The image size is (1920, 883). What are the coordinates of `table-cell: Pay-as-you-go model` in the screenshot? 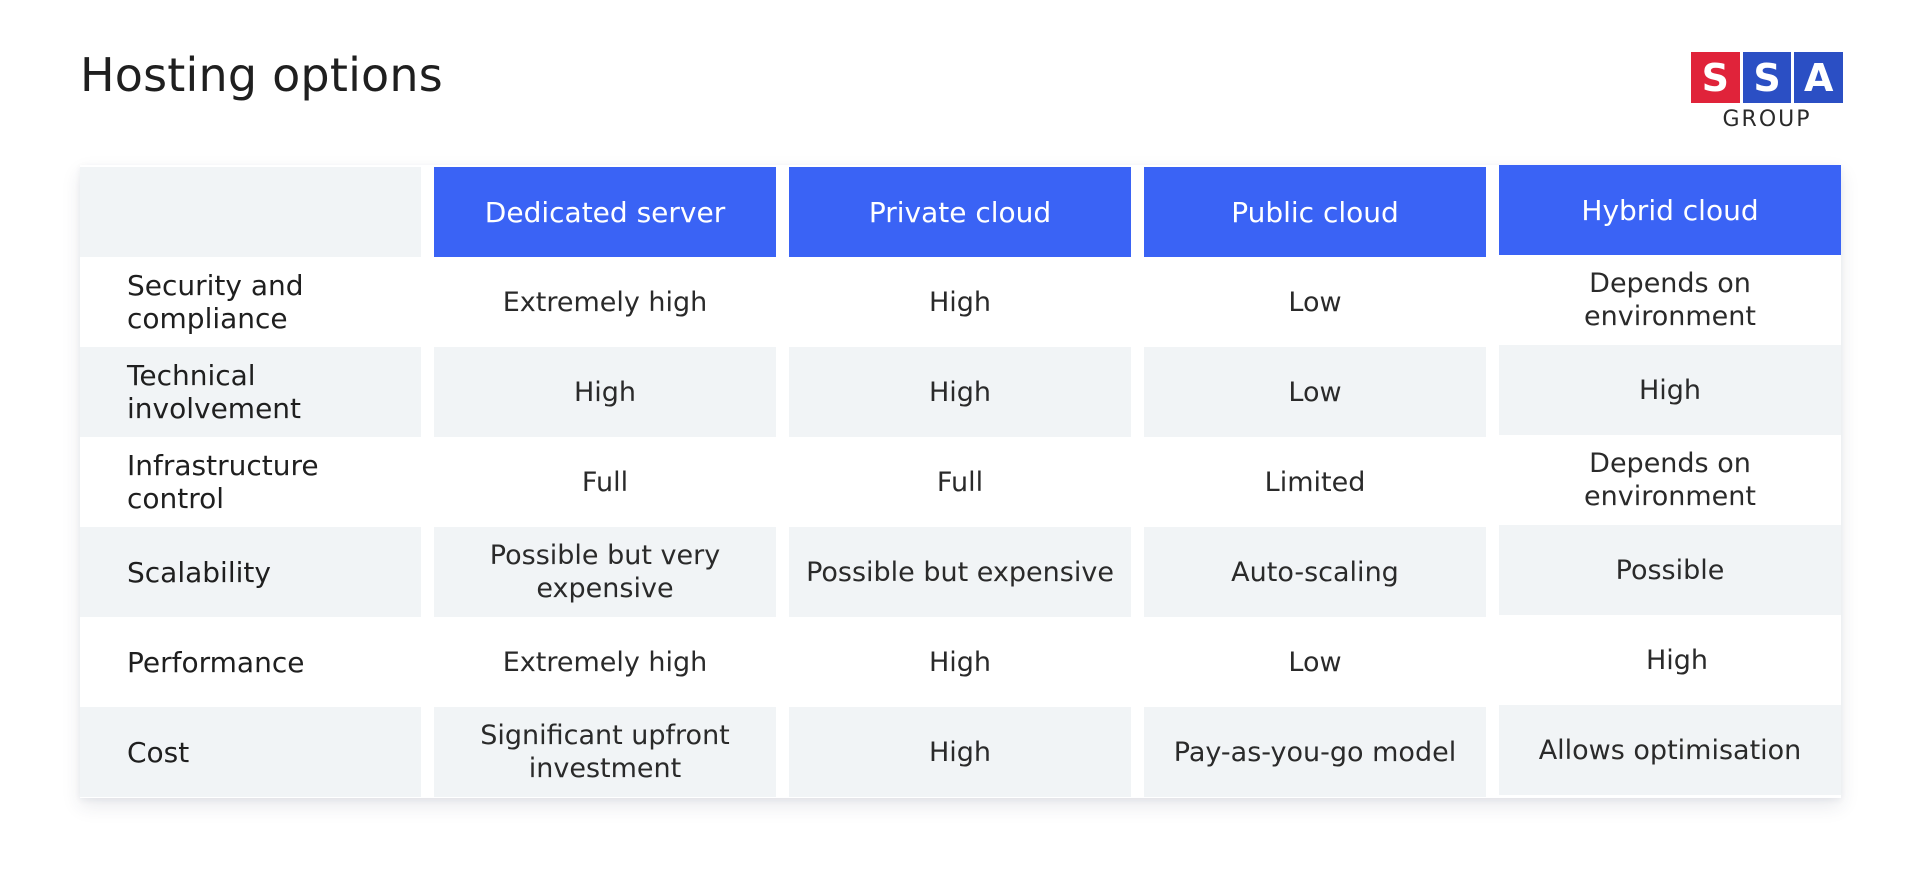 It's located at (1315, 752).